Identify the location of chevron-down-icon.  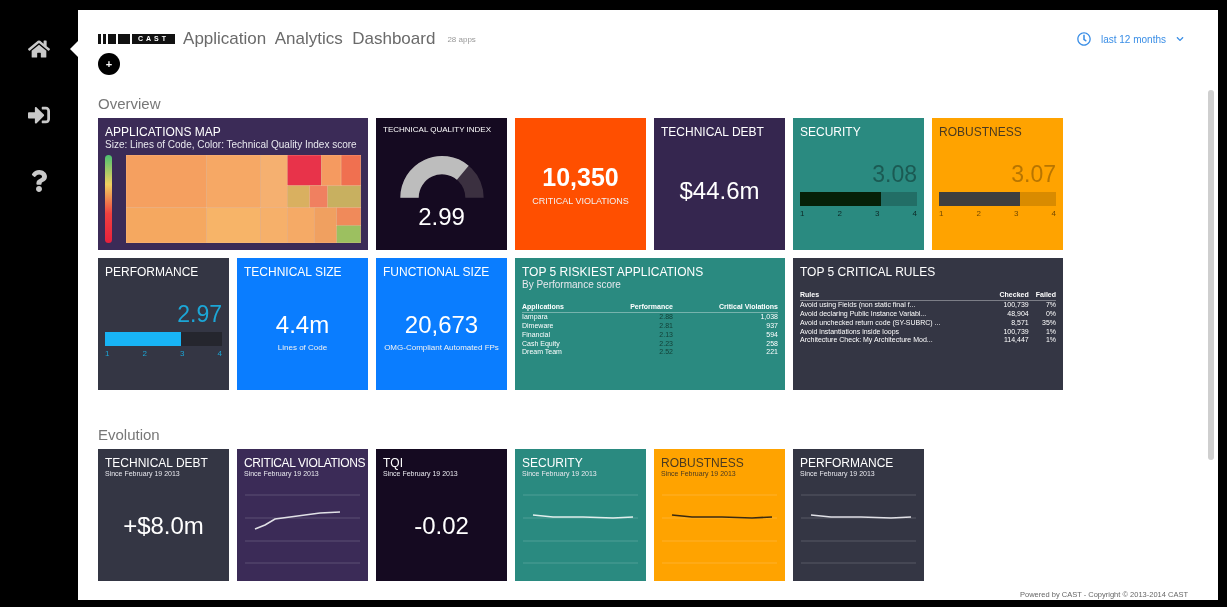
(1180, 39).